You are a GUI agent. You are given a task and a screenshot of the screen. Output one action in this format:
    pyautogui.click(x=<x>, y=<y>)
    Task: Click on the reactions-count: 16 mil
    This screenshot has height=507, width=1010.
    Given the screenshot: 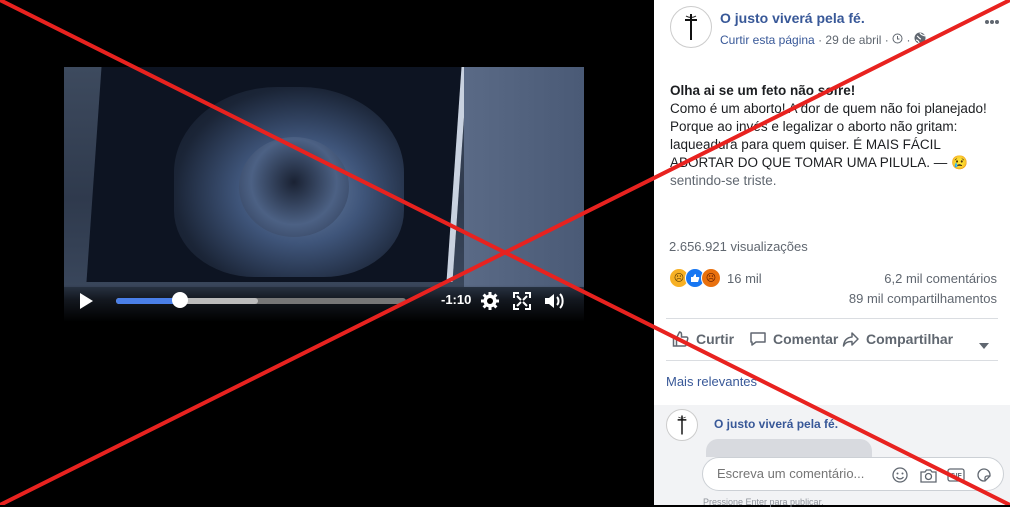 What is the action you would take?
    pyautogui.click(x=744, y=278)
    